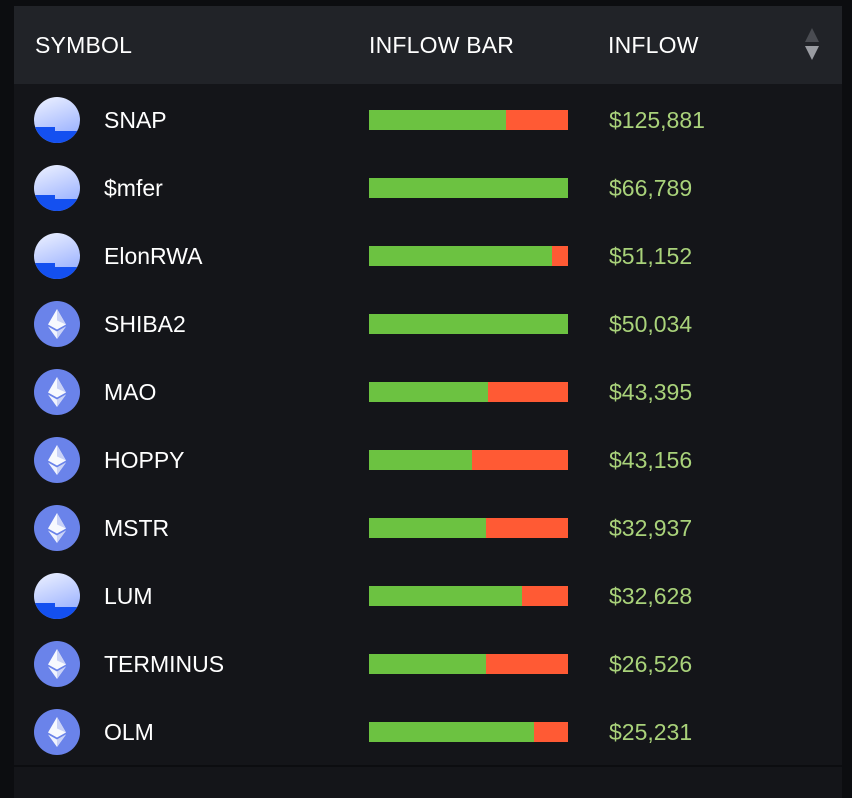  What do you see at coordinates (129, 732) in the screenshot?
I see `token-symbol: OLM` at bounding box center [129, 732].